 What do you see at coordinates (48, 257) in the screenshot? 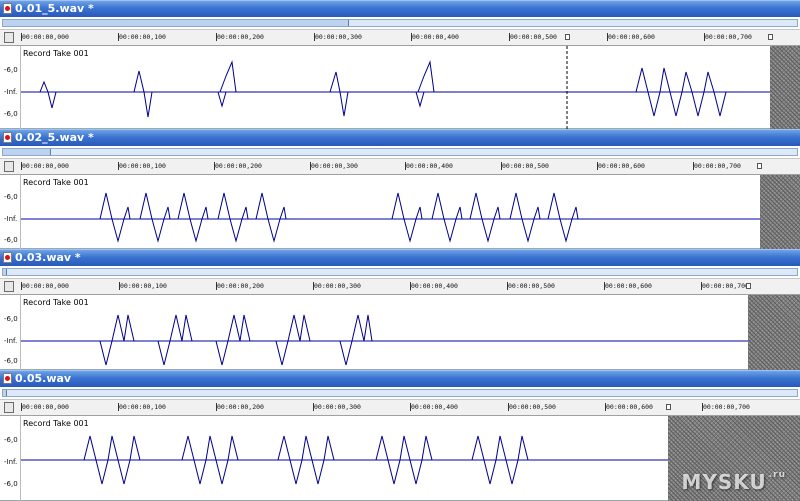
I see `window-title: 0.03.wav *` at bounding box center [48, 257].